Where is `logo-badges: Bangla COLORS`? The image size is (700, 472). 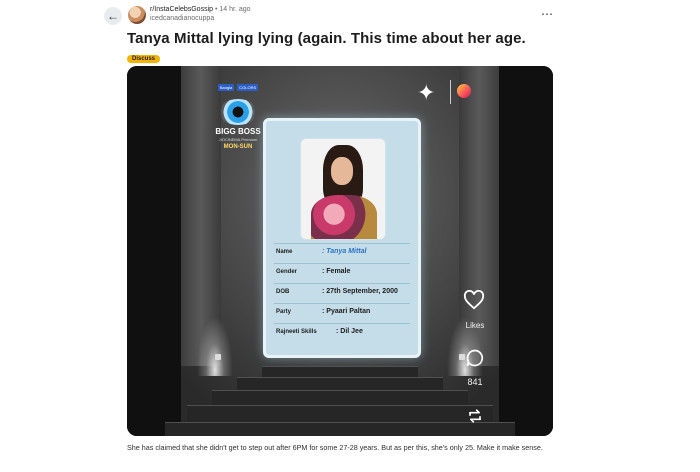
logo-badges: Bangla COLORS is located at coordinates (238, 87).